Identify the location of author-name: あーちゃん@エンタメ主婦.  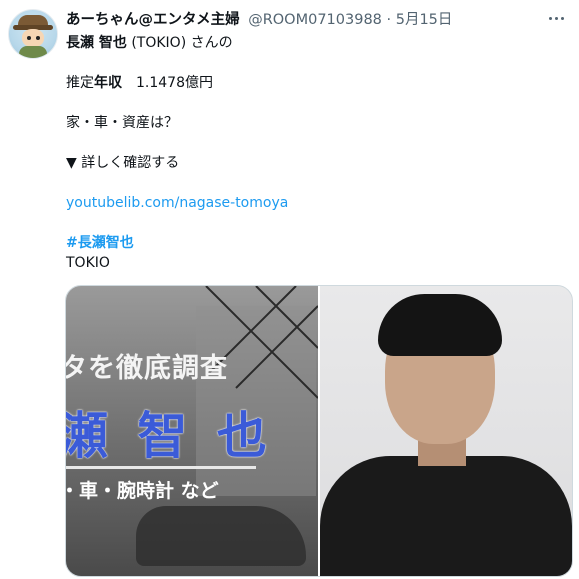
(153, 20).